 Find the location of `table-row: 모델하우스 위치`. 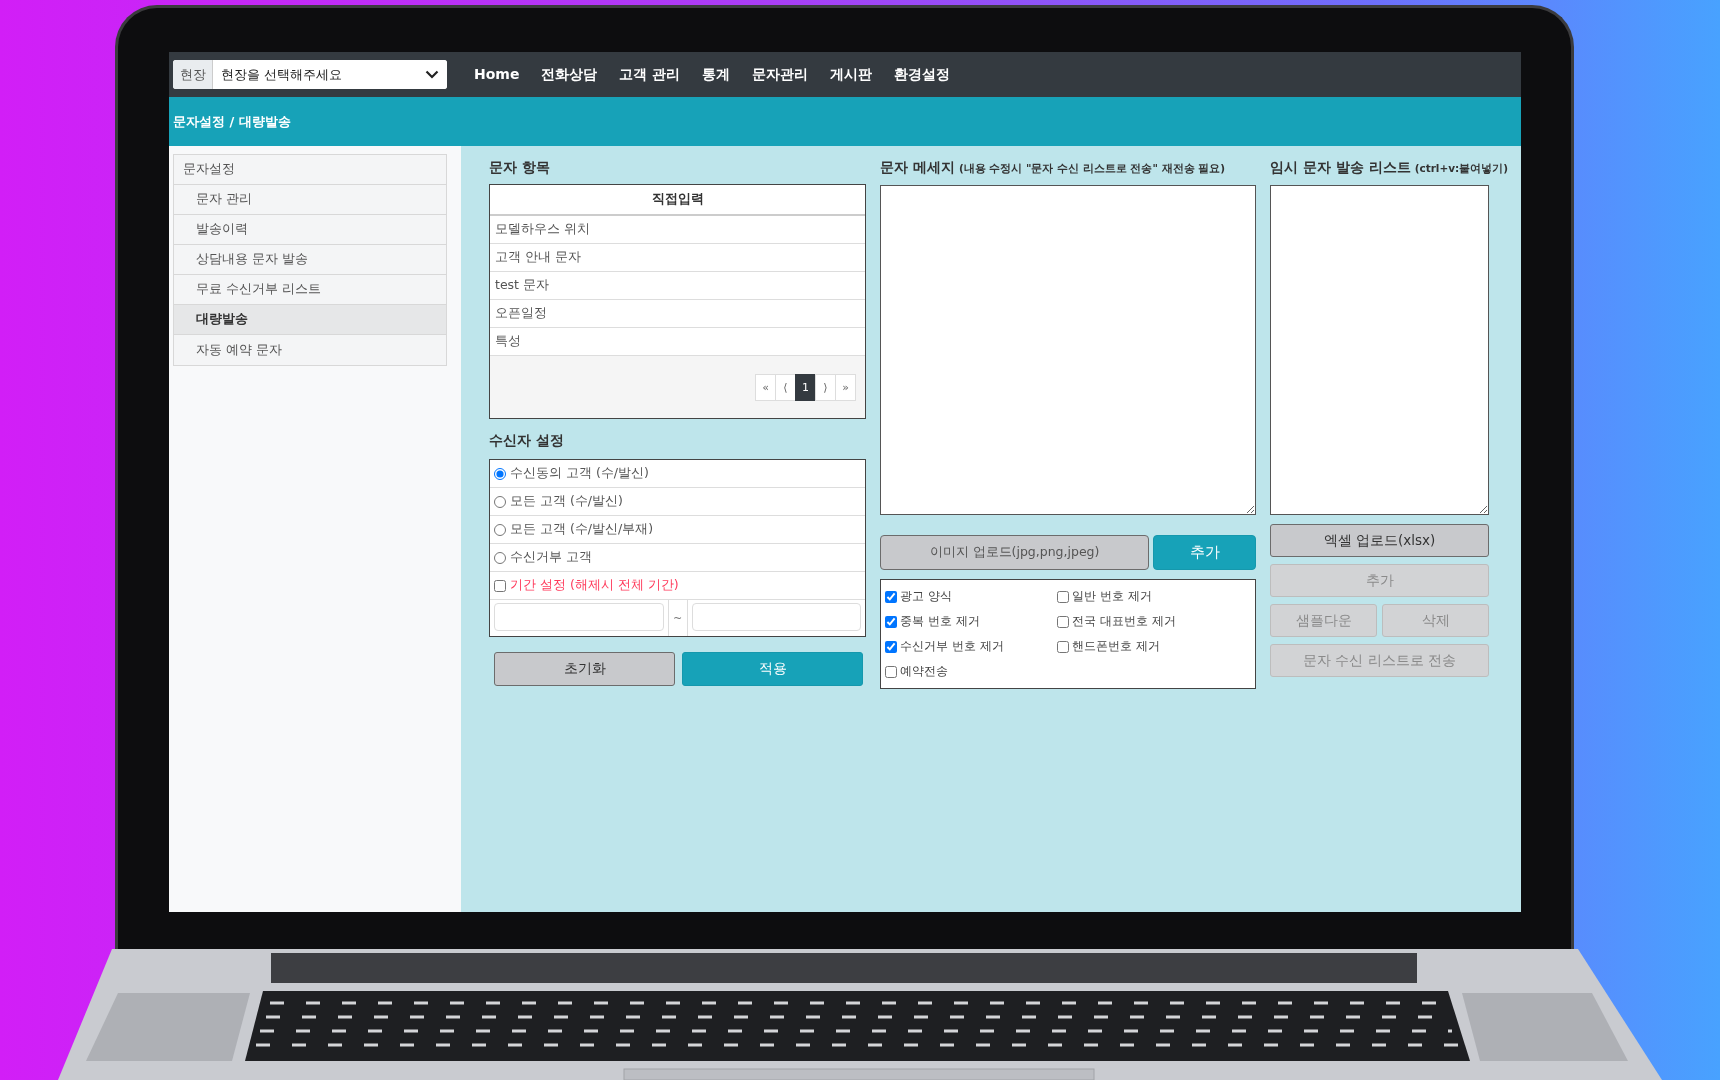

table-row: 모델하우스 위치 is located at coordinates (677, 230).